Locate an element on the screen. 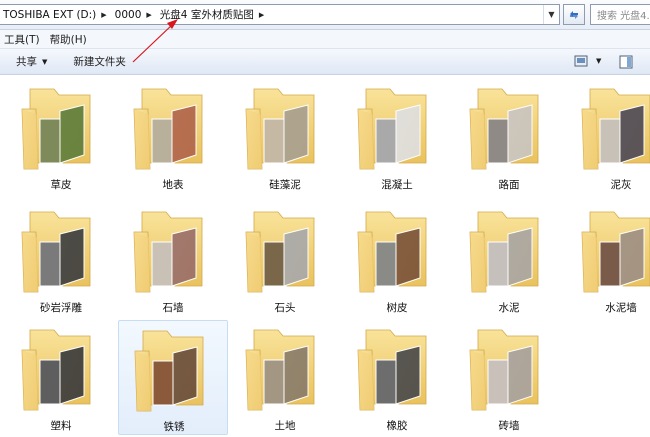 This screenshot has height=437, width=650. folder-item: 路面 is located at coordinates (509, 136).